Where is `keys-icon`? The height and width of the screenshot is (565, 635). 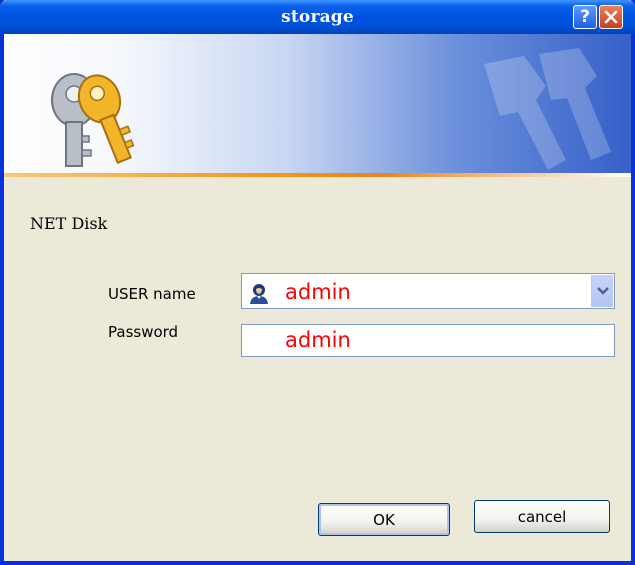 keys-icon is located at coordinates (93, 120).